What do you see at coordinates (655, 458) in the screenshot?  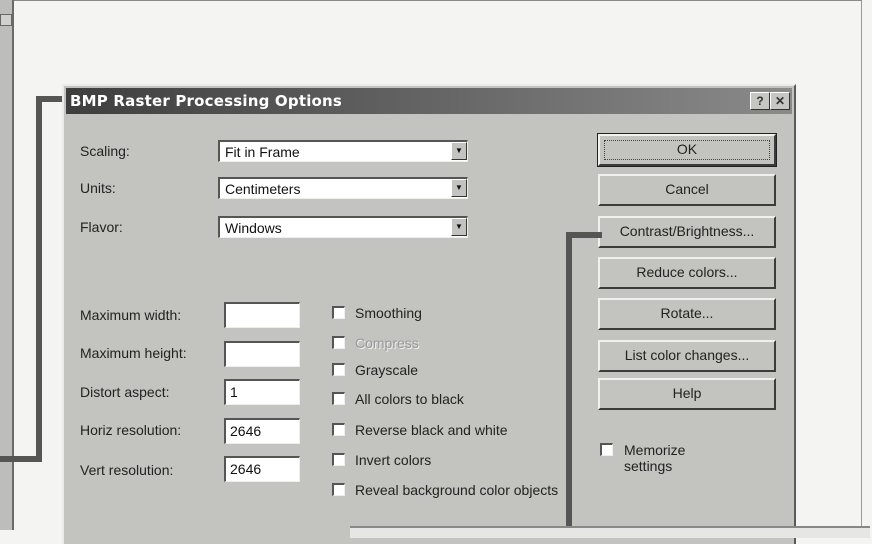 I see `memorize-settings-label: Memorize settings` at bounding box center [655, 458].